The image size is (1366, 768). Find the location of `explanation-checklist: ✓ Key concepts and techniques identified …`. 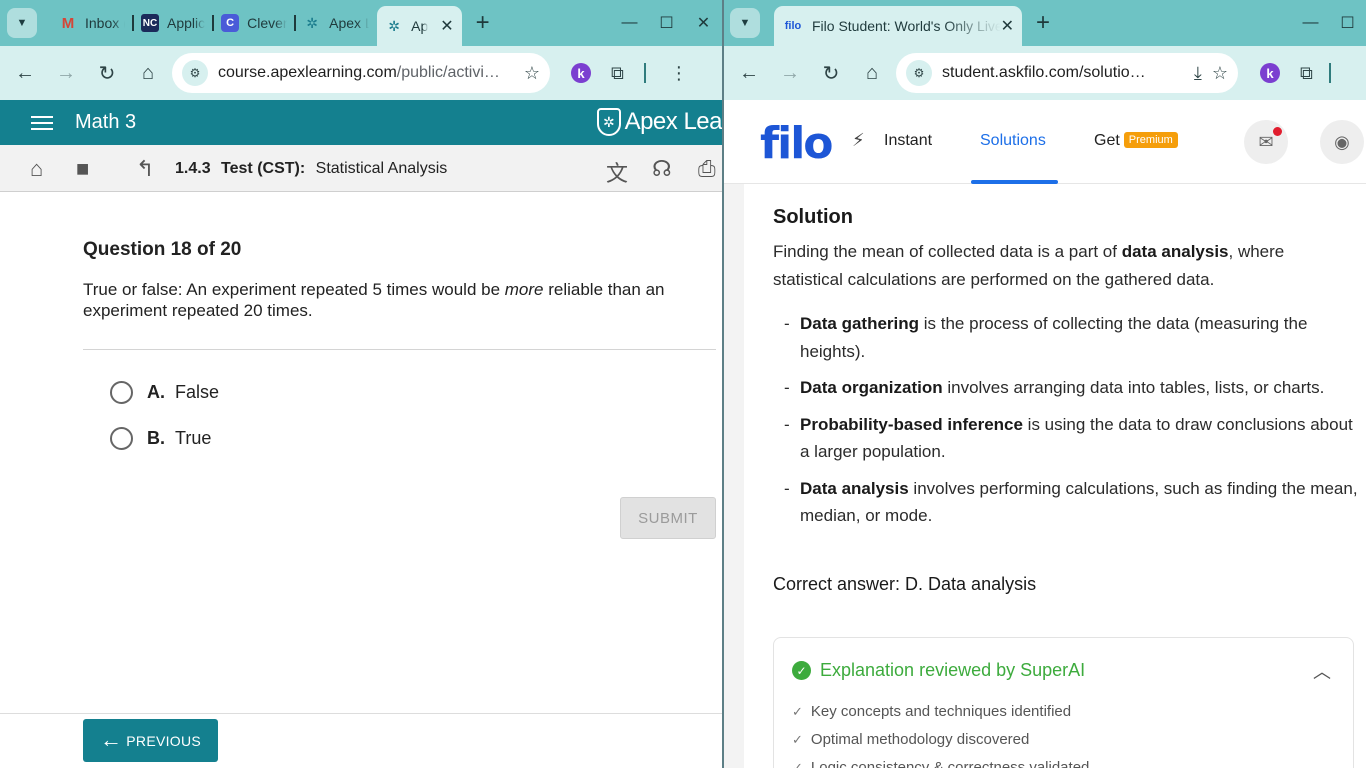

explanation-checklist: ✓ Key concepts and techniques identified … is located at coordinates (940, 733).